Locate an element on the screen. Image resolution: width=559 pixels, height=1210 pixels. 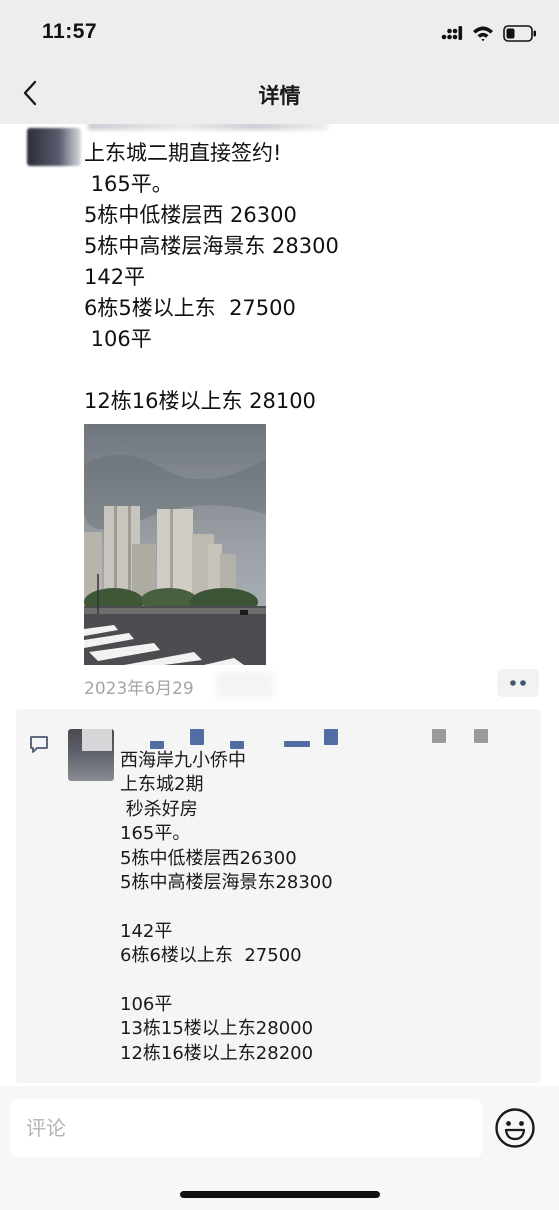
more-dots-icon is located at coordinates (518, 683).